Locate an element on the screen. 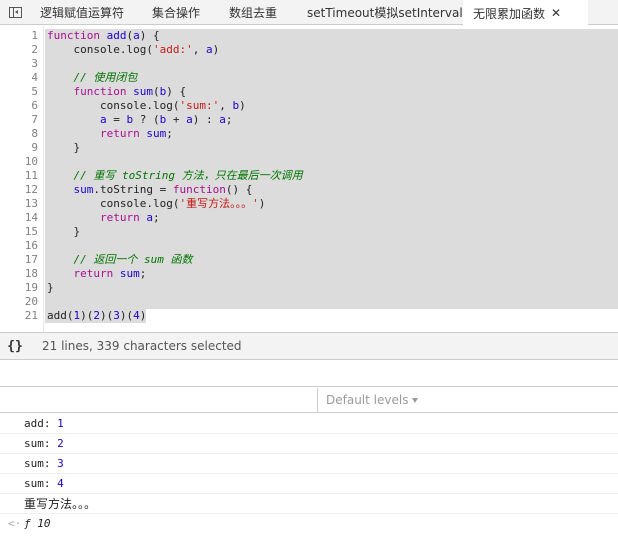 The width and height of the screenshot is (618, 539). tab-array-dedupe: 数组去重 is located at coordinates (258, 12).